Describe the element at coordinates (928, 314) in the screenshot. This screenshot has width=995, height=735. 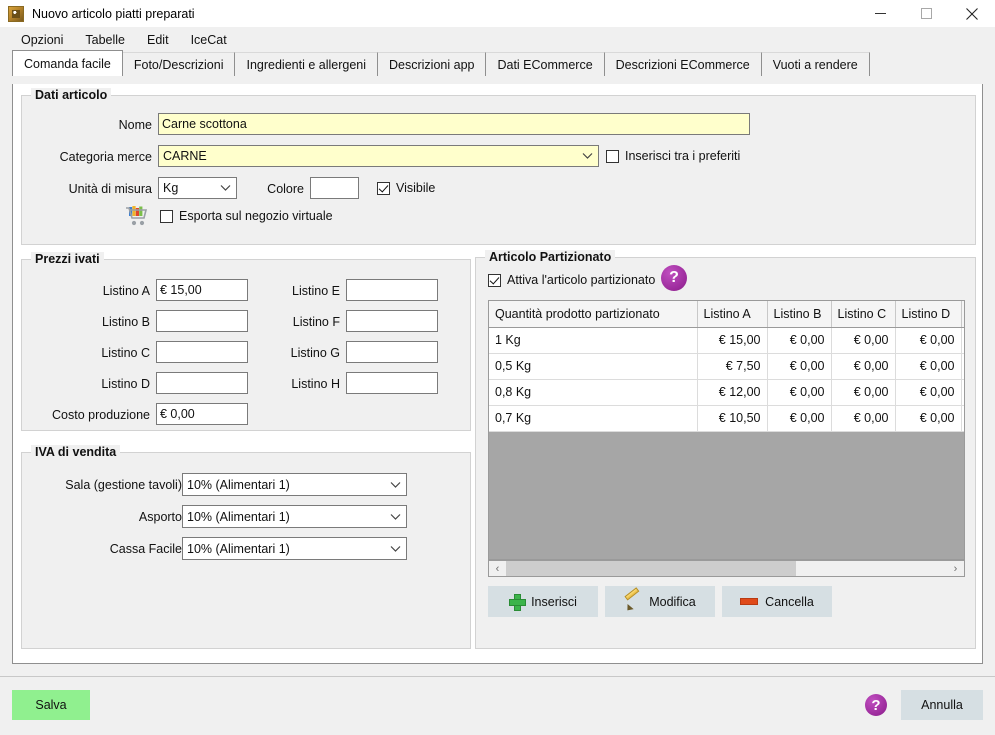
I see `column-header-listino-d: Listino D` at that location.